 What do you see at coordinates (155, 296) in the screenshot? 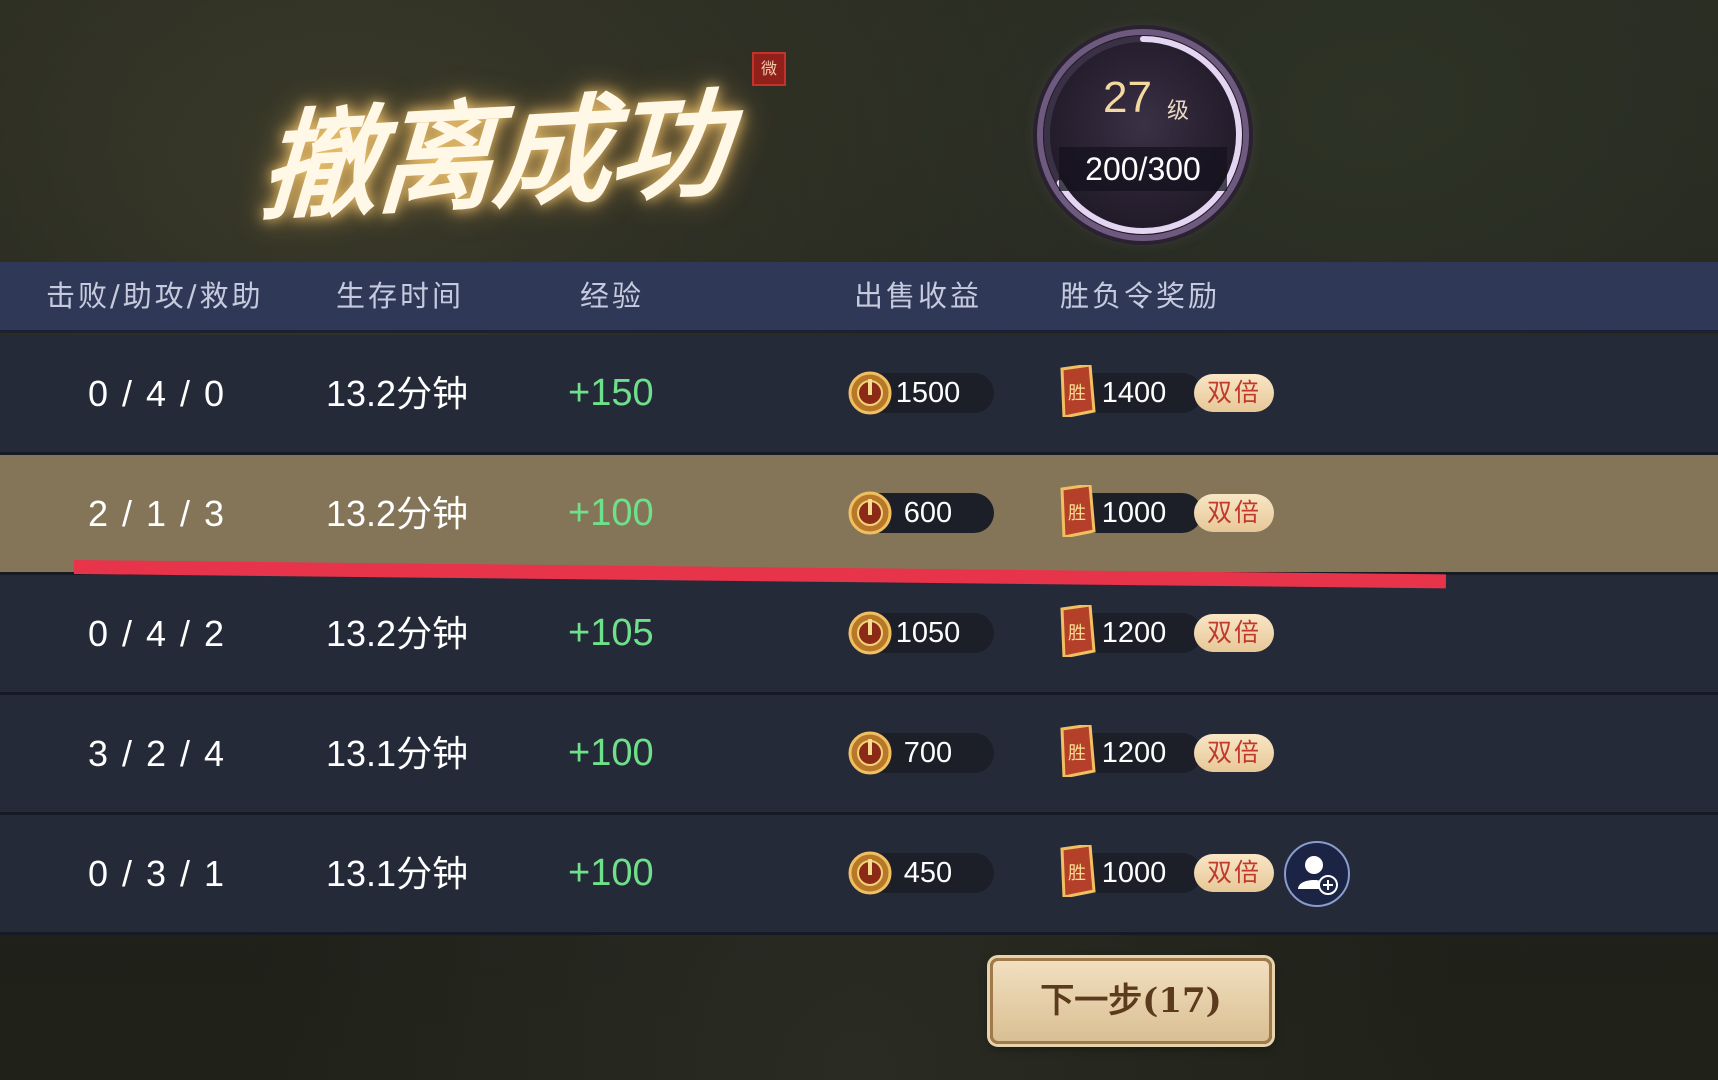
I see `header-kda: 击败/助攻/救助` at bounding box center [155, 296].